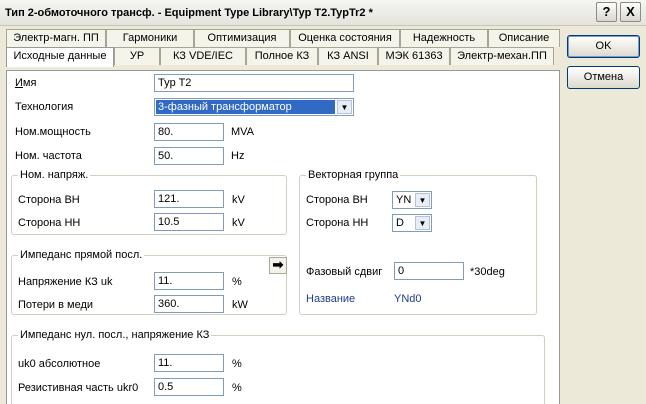 This screenshot has width=646, height=404. Describe the element at coordinates (243, 132) in the screenshot. I see `rated-power-unit: MVA` at that location.